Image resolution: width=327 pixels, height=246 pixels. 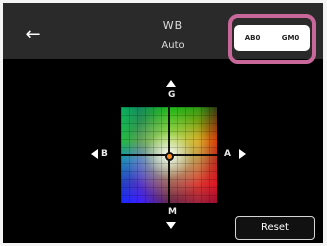 I want to click on reset-button: Reset, so click(x=275, y=228).